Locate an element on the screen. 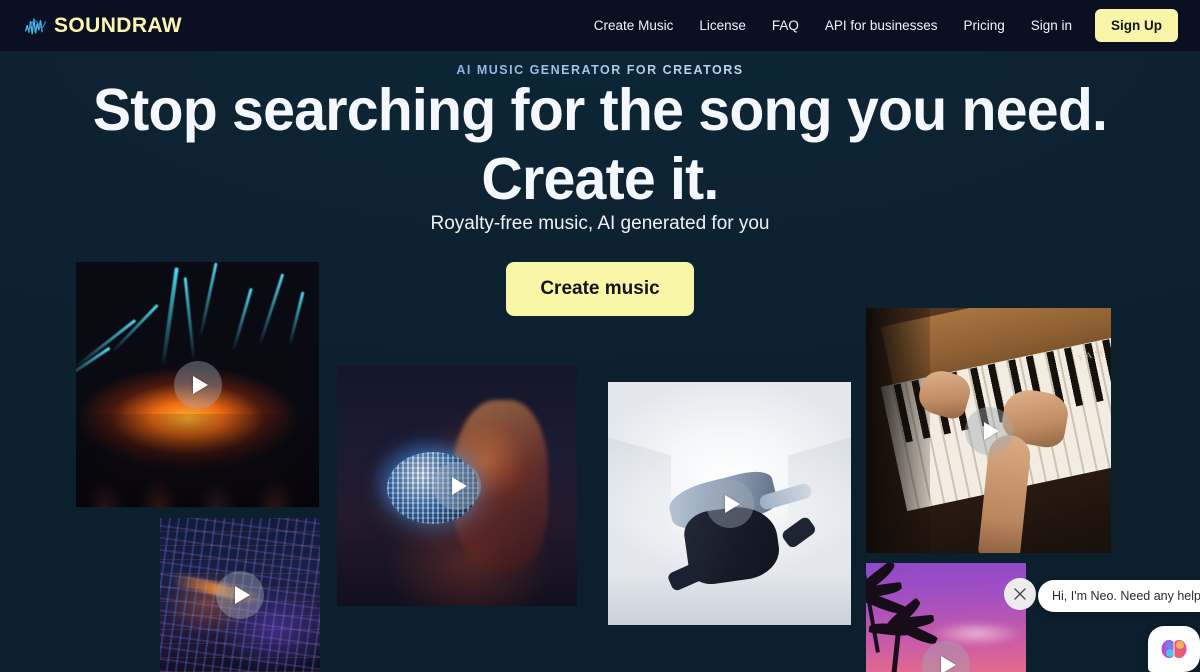 Image resolution: width=1200 pixels, height=672 pixels. sign-up-button: Sign Up is located at coordinates (1136, 25).